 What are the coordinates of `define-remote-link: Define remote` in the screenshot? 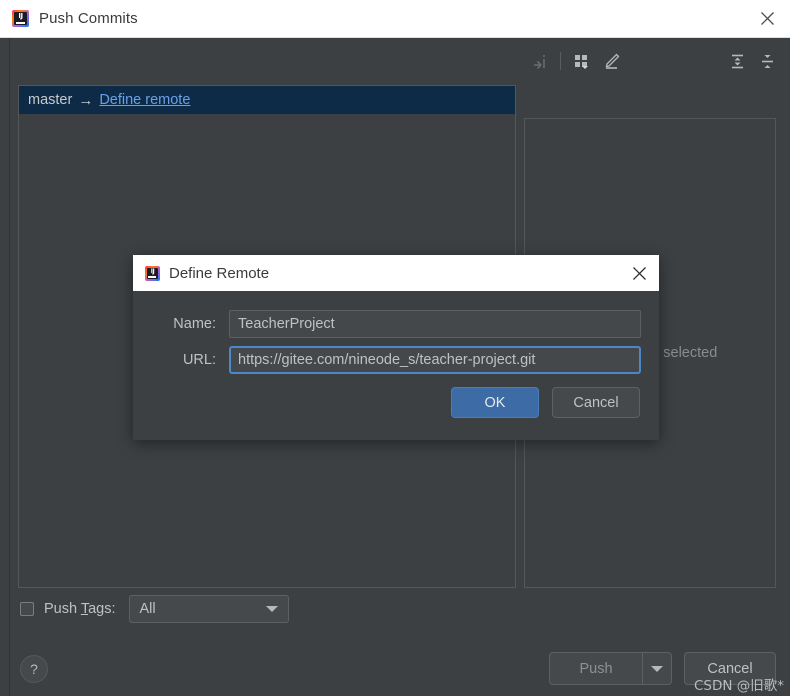 It's located at (144, 100).